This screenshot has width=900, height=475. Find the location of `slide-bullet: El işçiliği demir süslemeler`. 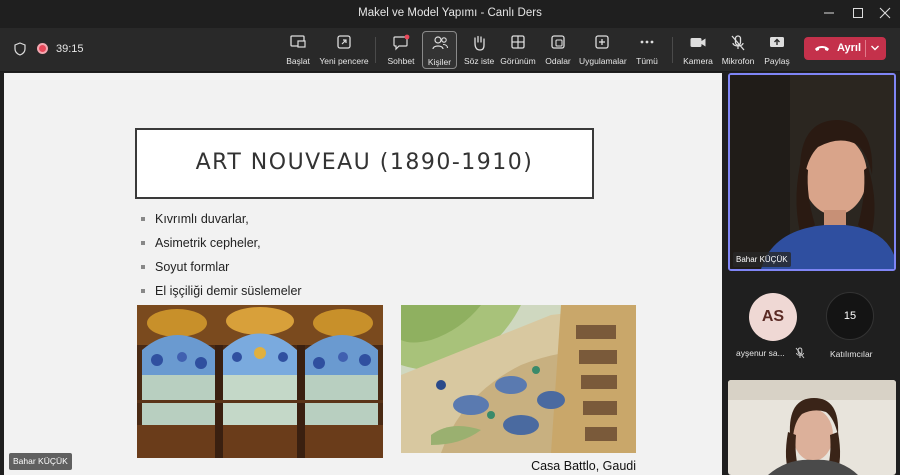

slide-bullet: El işçiliği demir süslemeler is located at coordinates (221, 294).